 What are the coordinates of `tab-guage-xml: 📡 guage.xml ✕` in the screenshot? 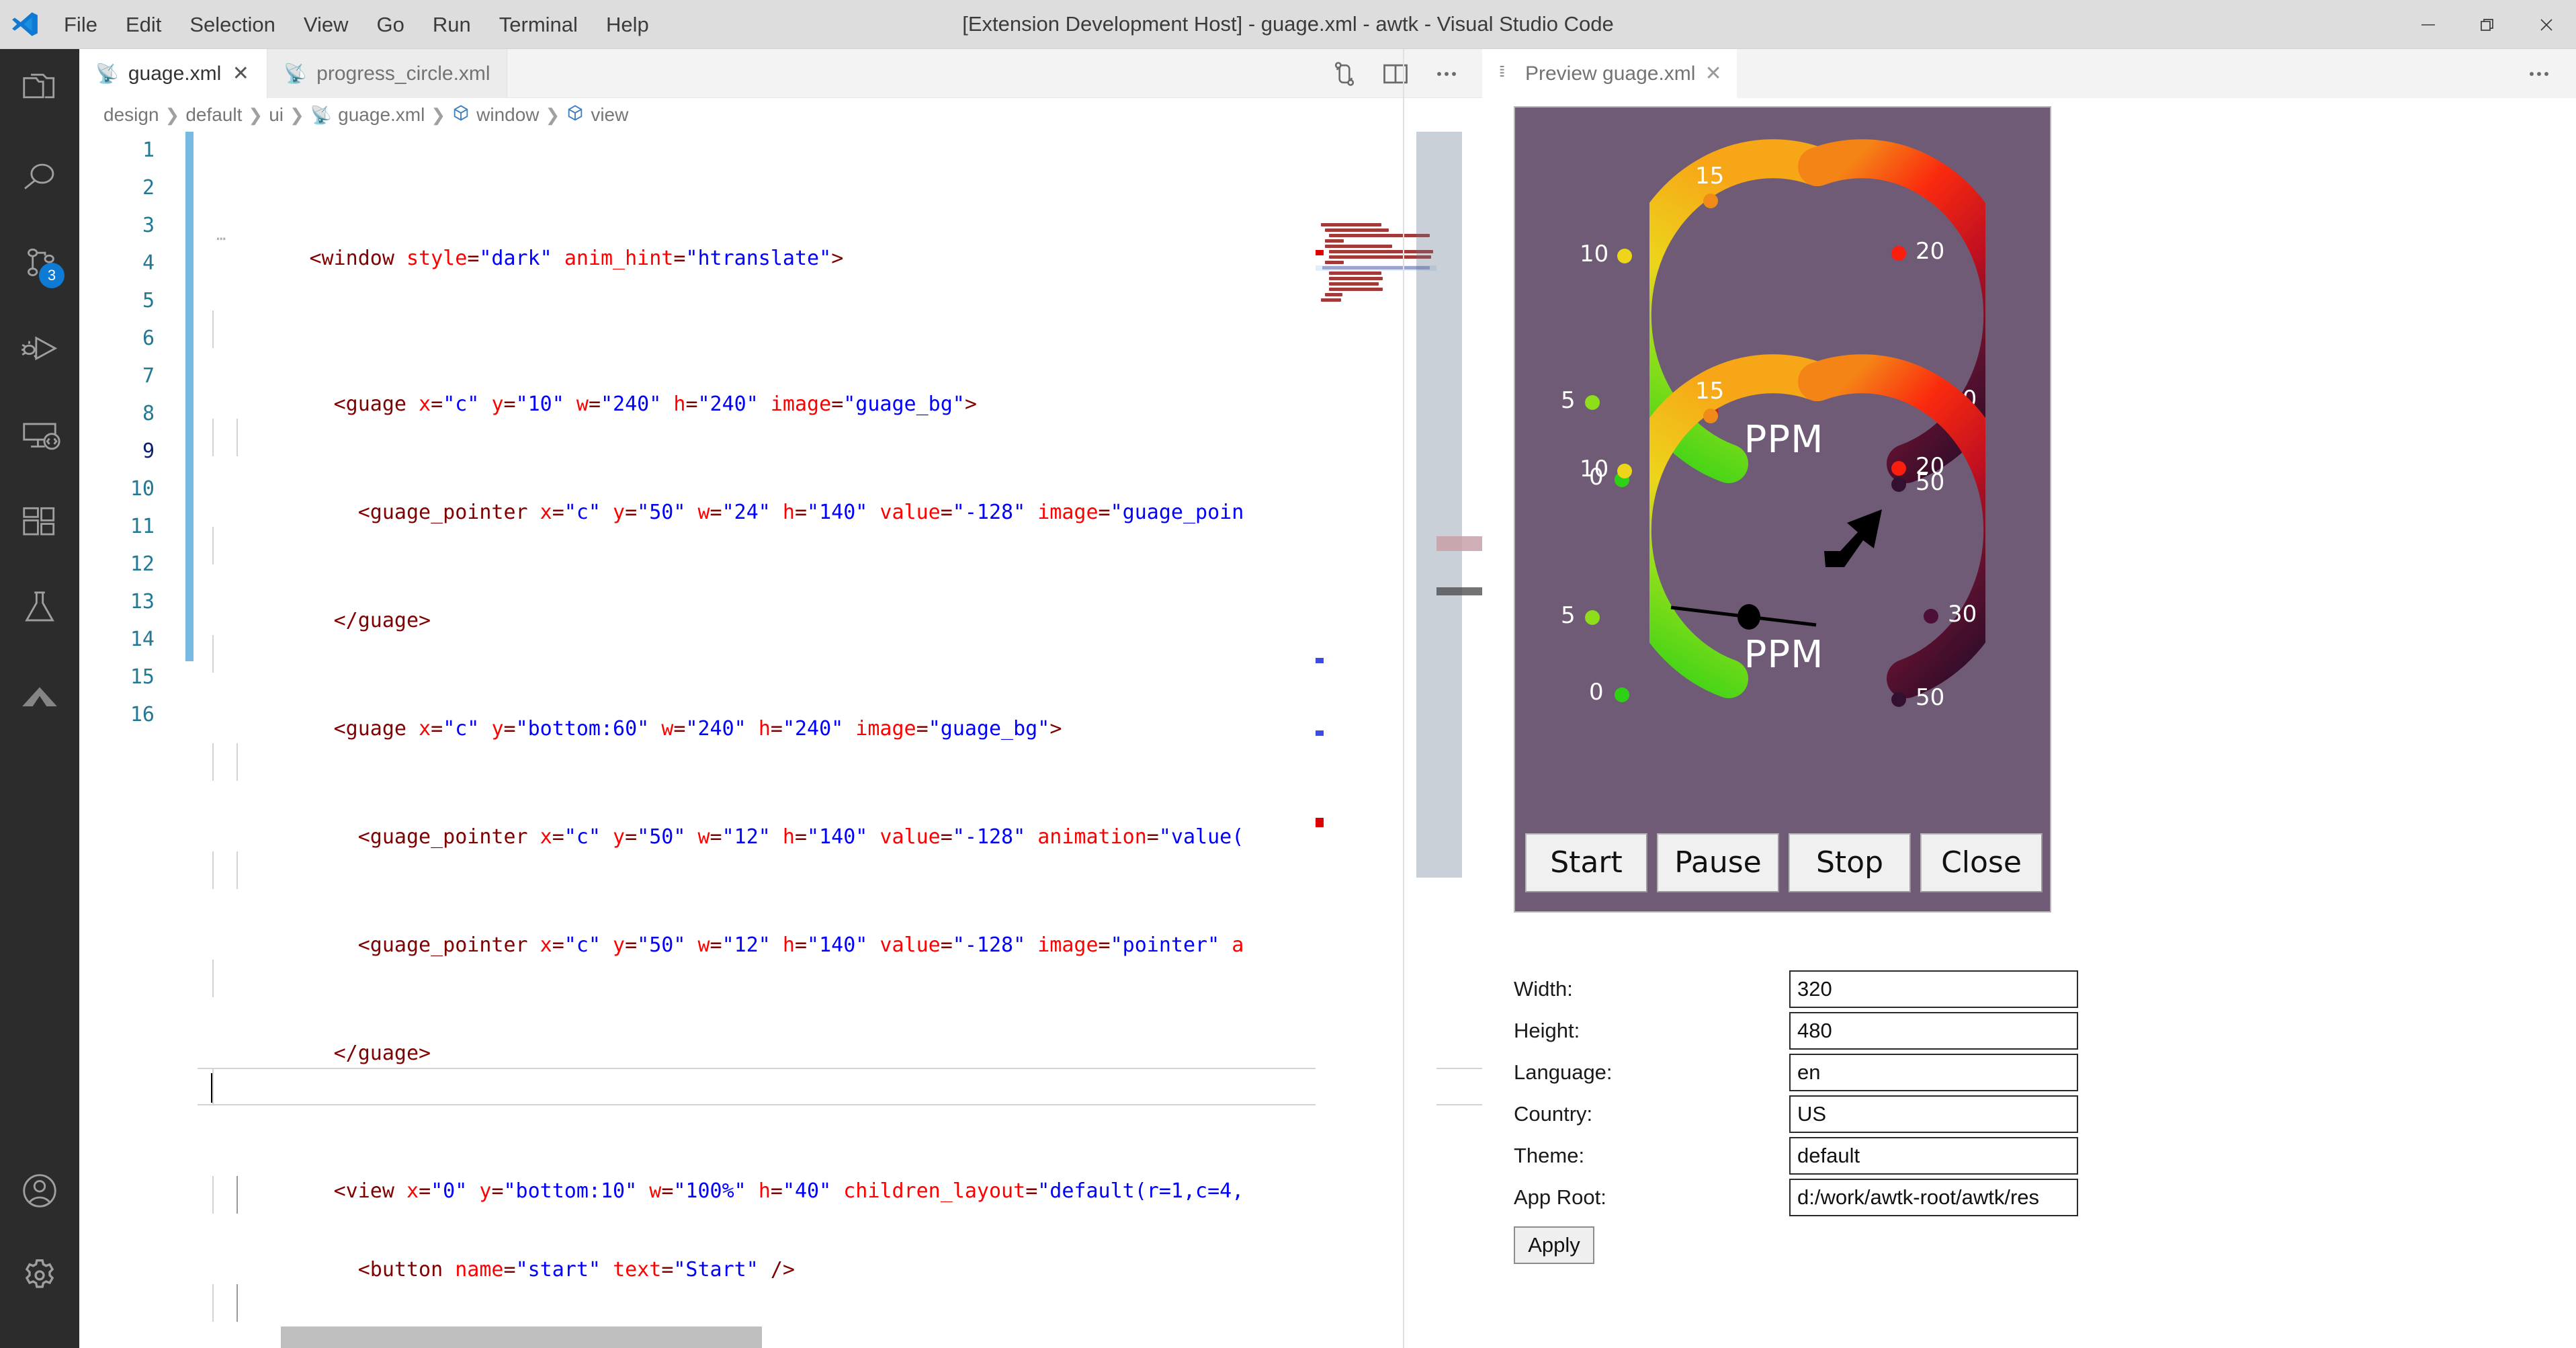 It's located at (173, 73).